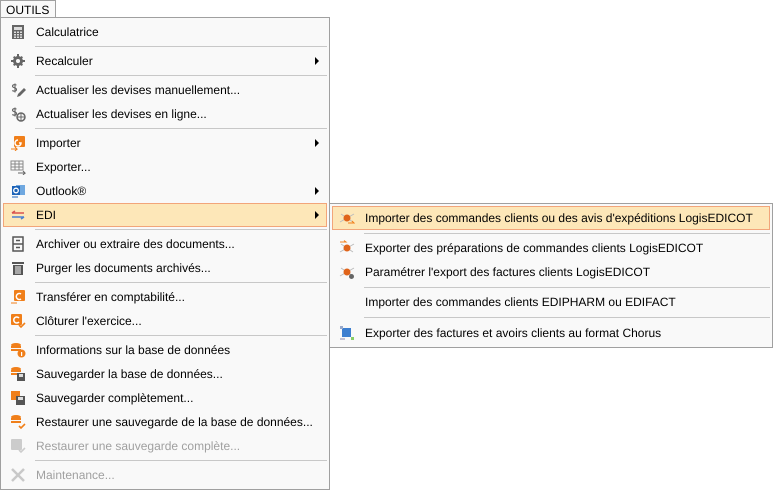 This screenshot has height=492, width=773. Describe the element at coordinates (18, 191) in the screenshot. I see `outlook-icon` at that location.